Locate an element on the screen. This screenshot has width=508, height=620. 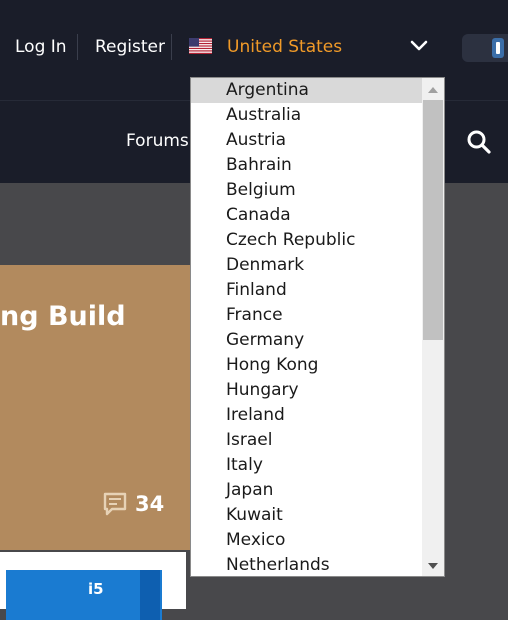
search-icon is located at coordinates (479, 142).